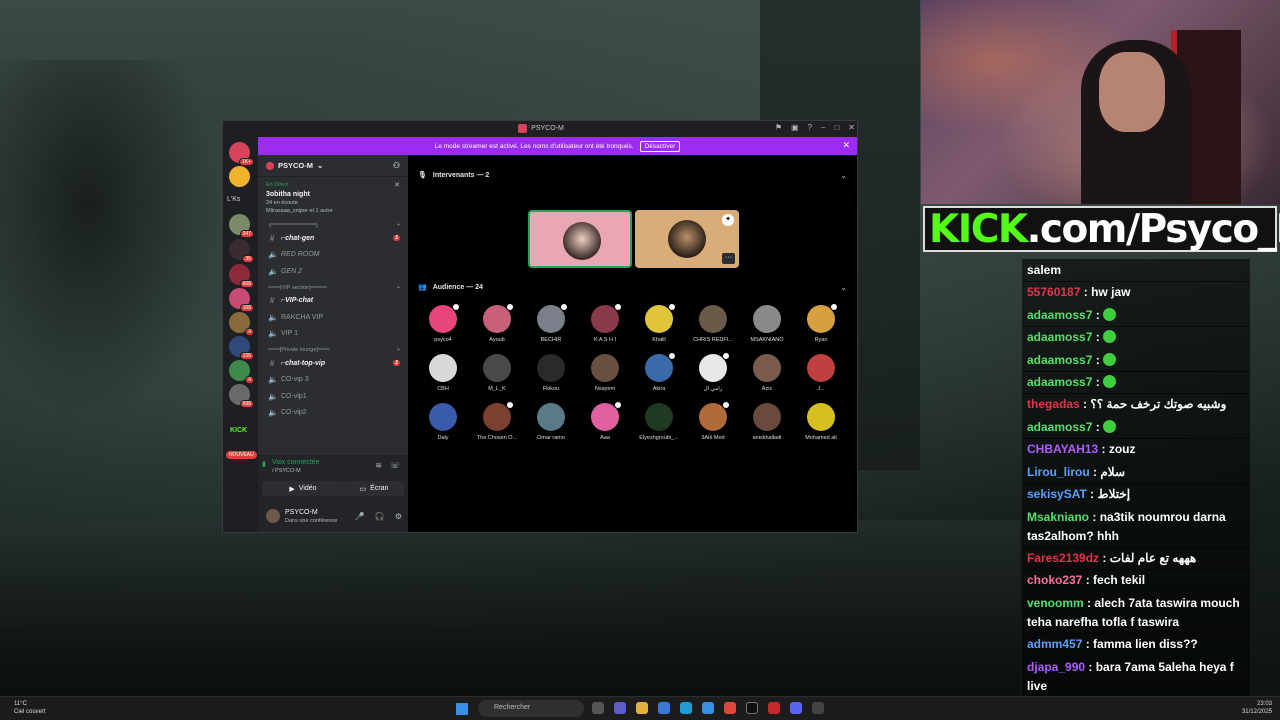 This screenshot has height=720, width=1280. What do you see at coordinates (767, 324) in the screenshot?
I see `audience-member: MSAKNIANO` at bounding box center [767, 324].